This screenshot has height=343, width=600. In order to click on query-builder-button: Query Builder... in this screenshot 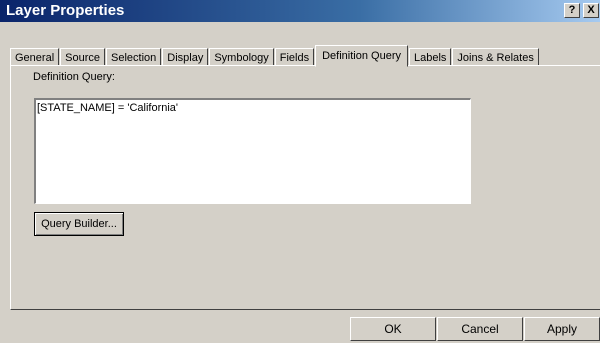, I will do `click(79, 224)`.